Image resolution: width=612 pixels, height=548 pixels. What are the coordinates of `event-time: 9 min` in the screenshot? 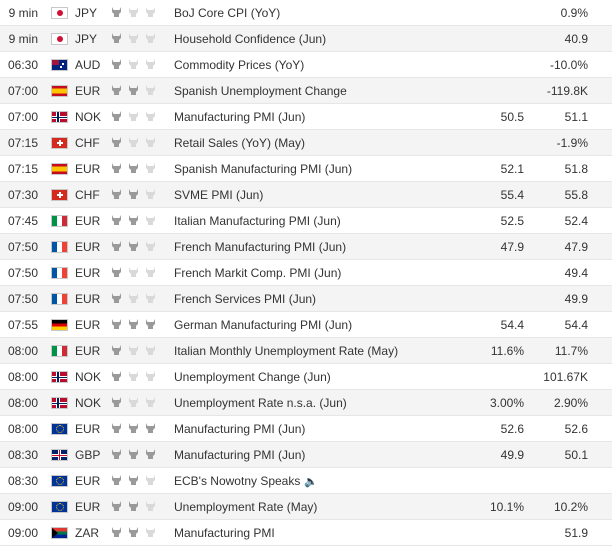 It's located at (23, 39).